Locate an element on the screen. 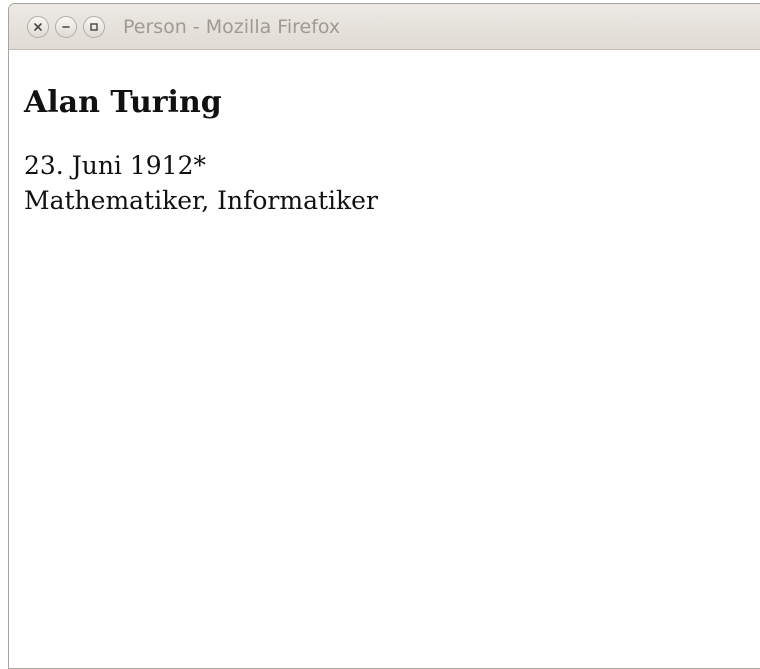 Image resolution: width=760 pixels, height=669 pixels. close-icon is located at coordinates (38, 26).